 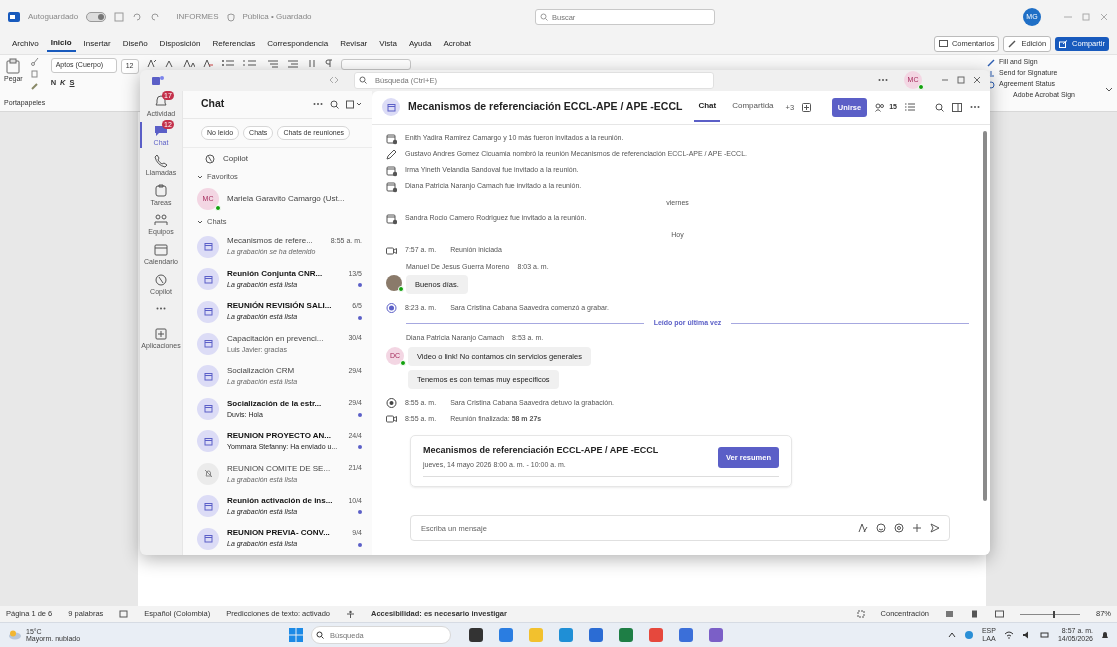 What do you see at coordinates (880, 107) in the screenshot?
I see `people-icon` at bounding box center [880, 107].